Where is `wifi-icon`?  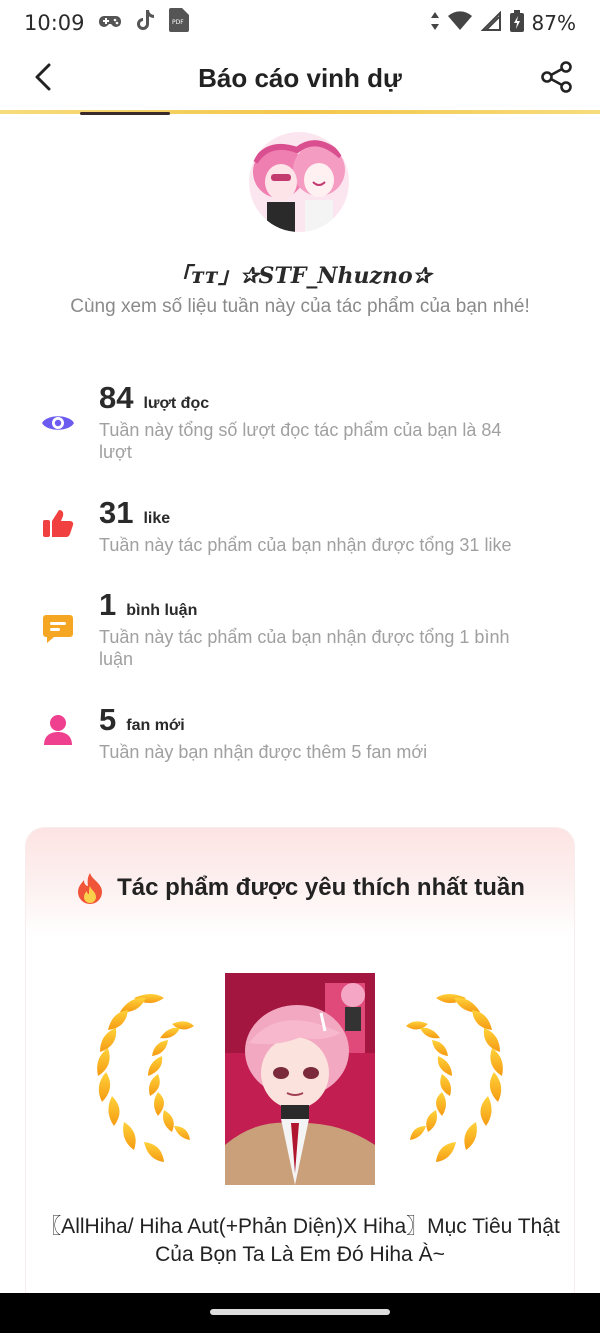
wifi-icon is located at coordinates (459, 23).